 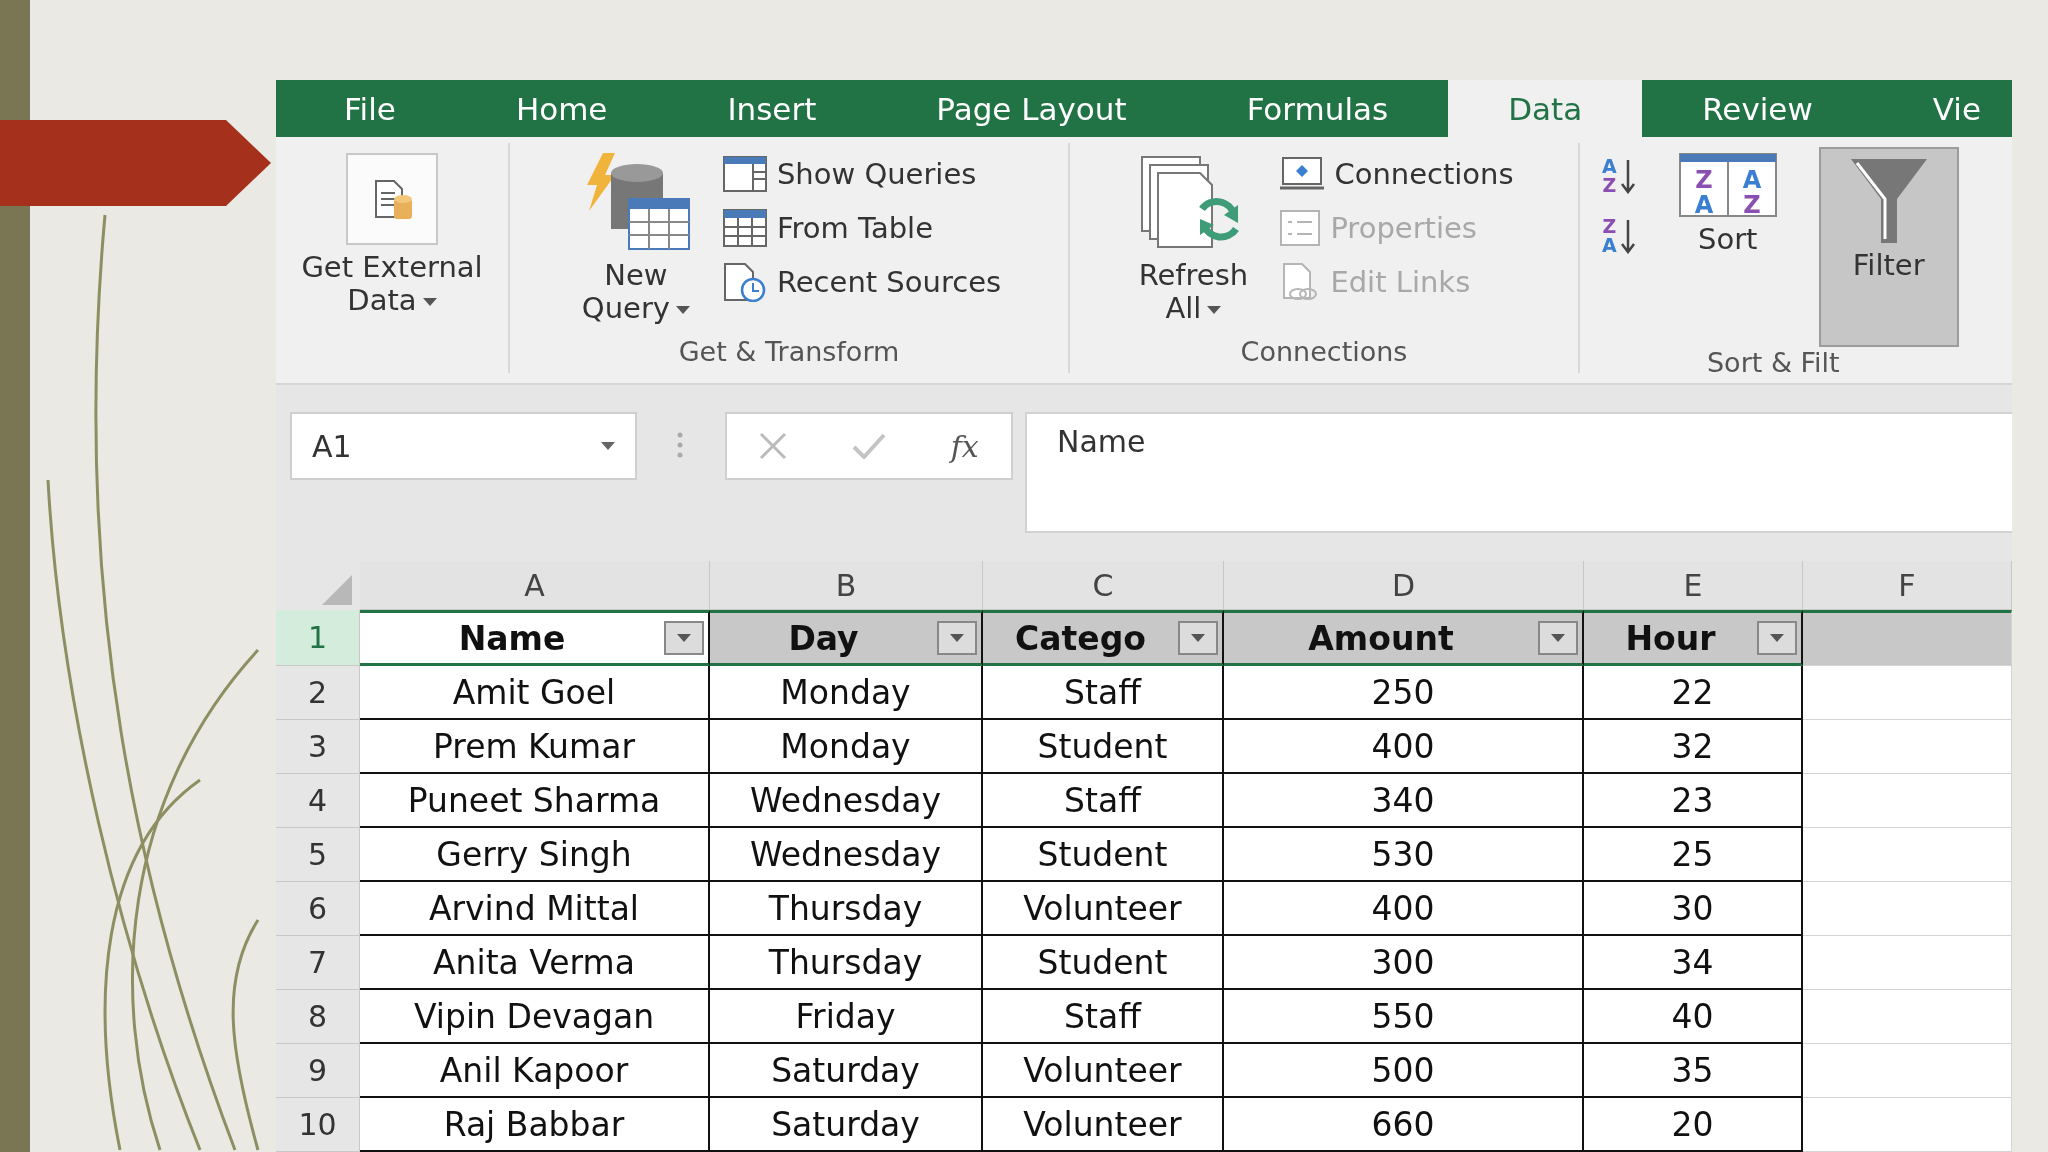 What do you see at coordinates (862, 282) in the screenshot?
I see `ribbon-button: Recent Sources` at bounding box center [862, 282].